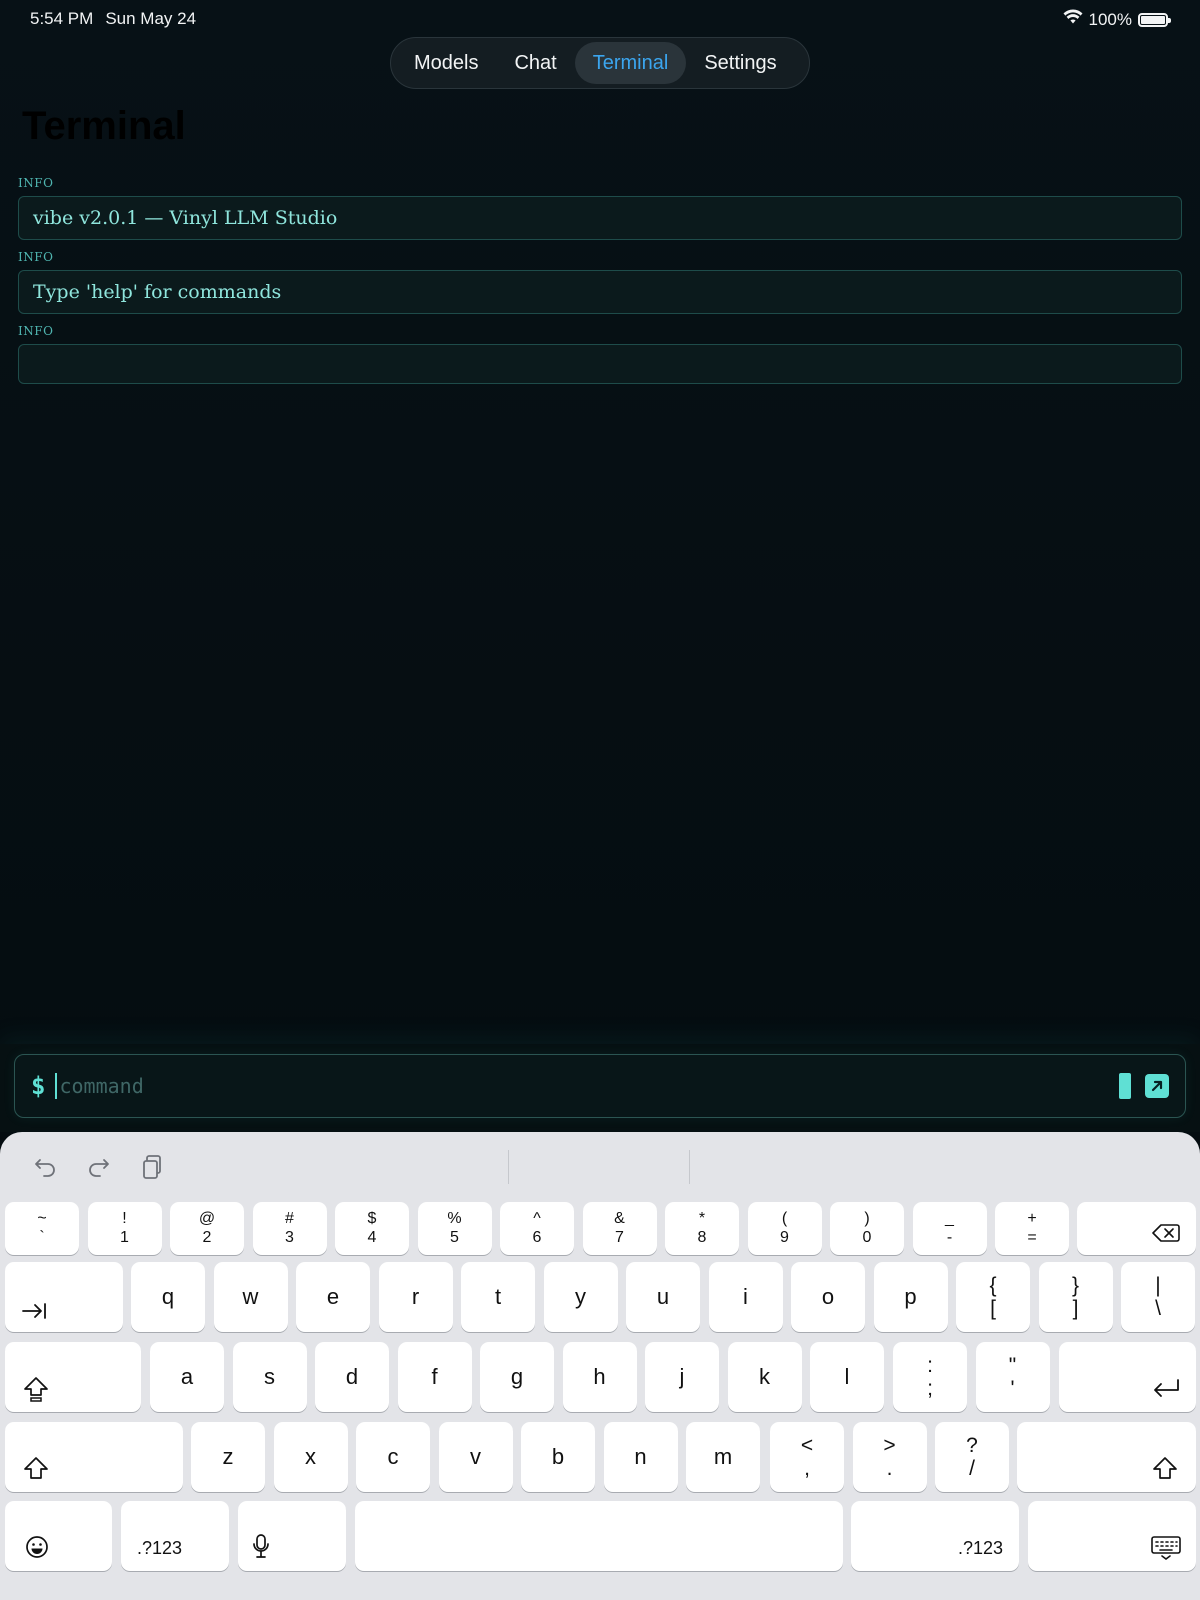  What do you see at coordinates (207, 1228) in the screenshot?
I see `key-2: @2` at bounding box center [207, 1228].